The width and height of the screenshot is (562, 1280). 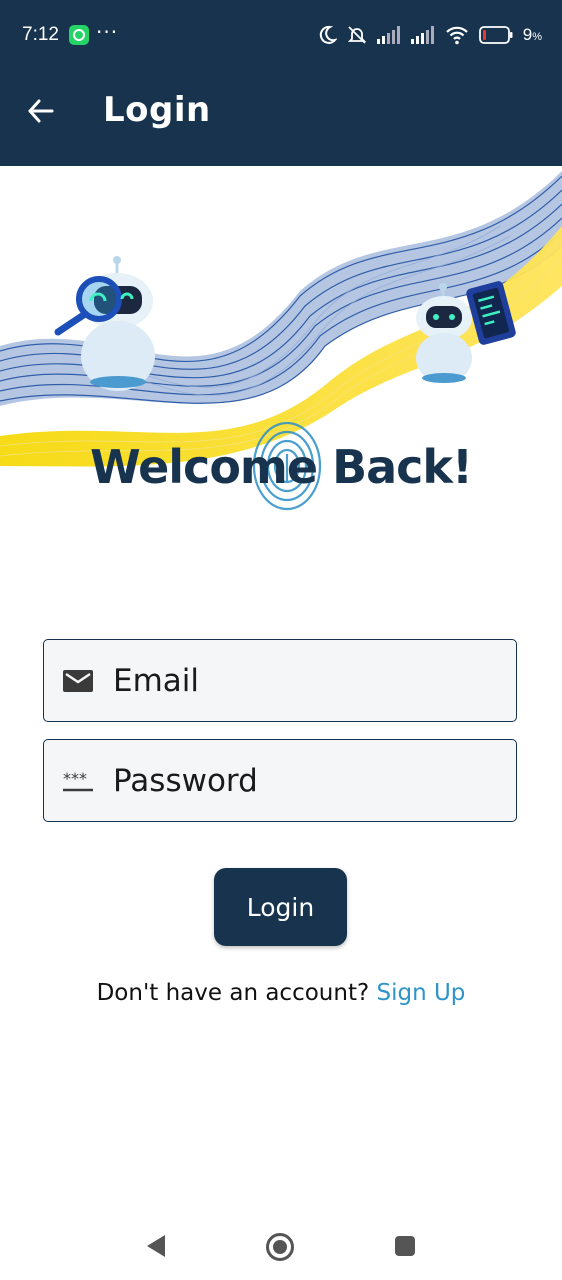 I want to click on arrow-left-icon, so click(x=41, y=111).